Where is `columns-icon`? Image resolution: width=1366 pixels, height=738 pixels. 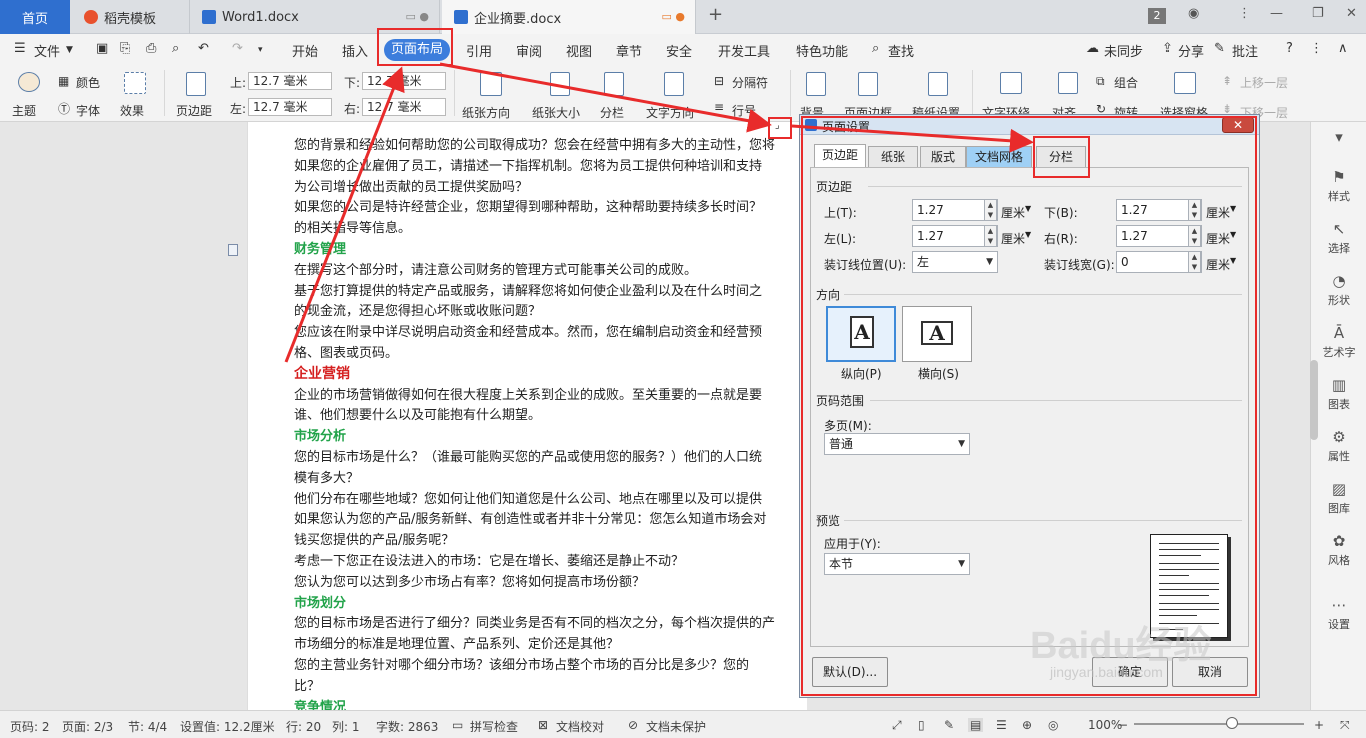
columns-icon is located at coordinates (614, 84).